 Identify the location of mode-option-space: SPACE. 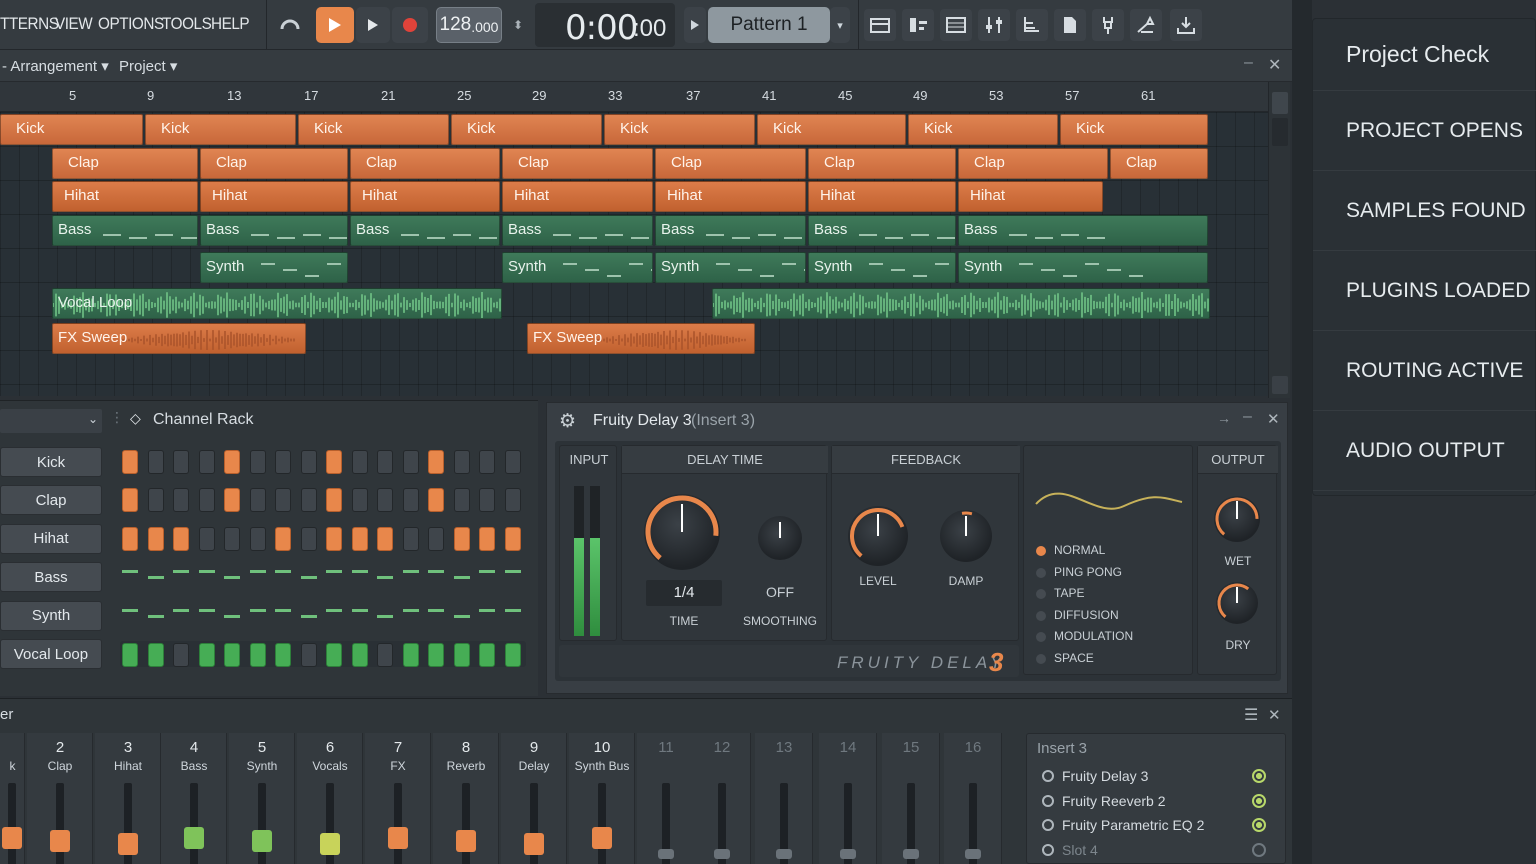
(1111, 659).